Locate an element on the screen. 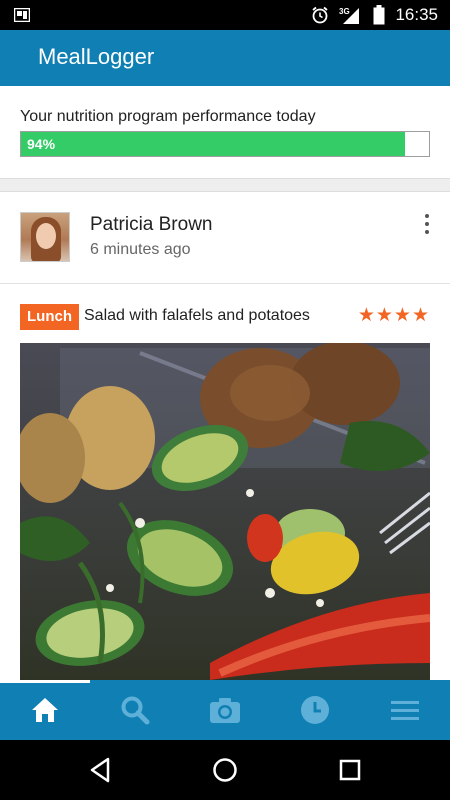  avatar is located at coordinates (45, 237).